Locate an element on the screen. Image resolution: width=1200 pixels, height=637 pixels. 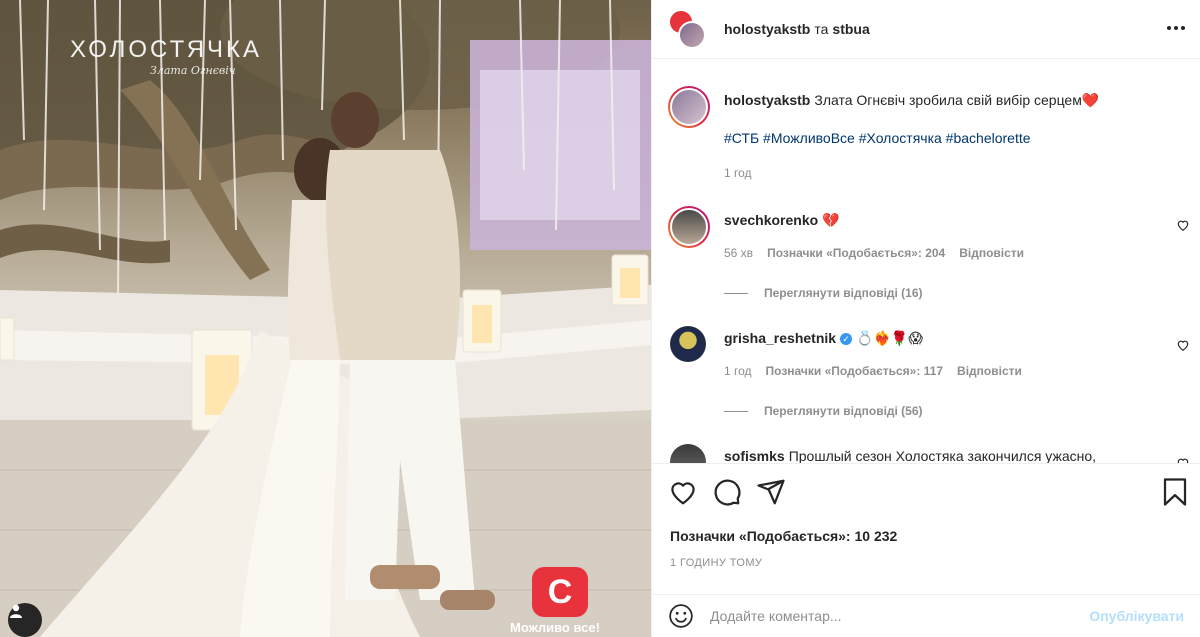
stb-logo-letter: С is located at coordinates (560, 592).